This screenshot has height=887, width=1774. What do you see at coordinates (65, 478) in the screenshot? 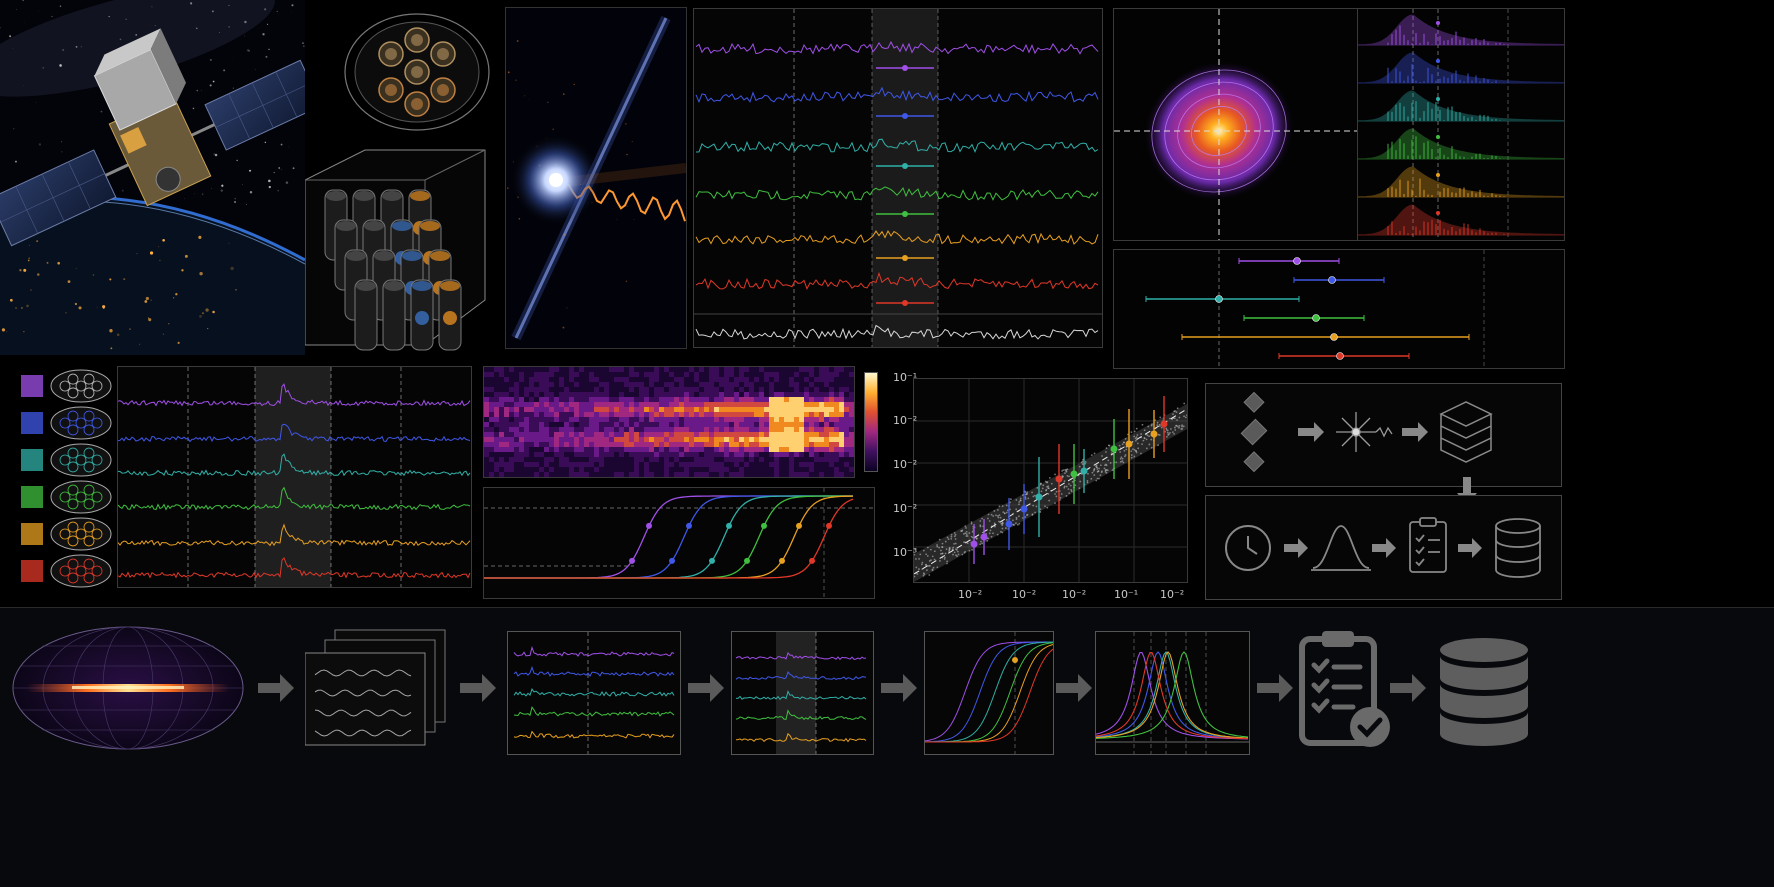
I see `detector-legend` at bounding box center [65, 478].